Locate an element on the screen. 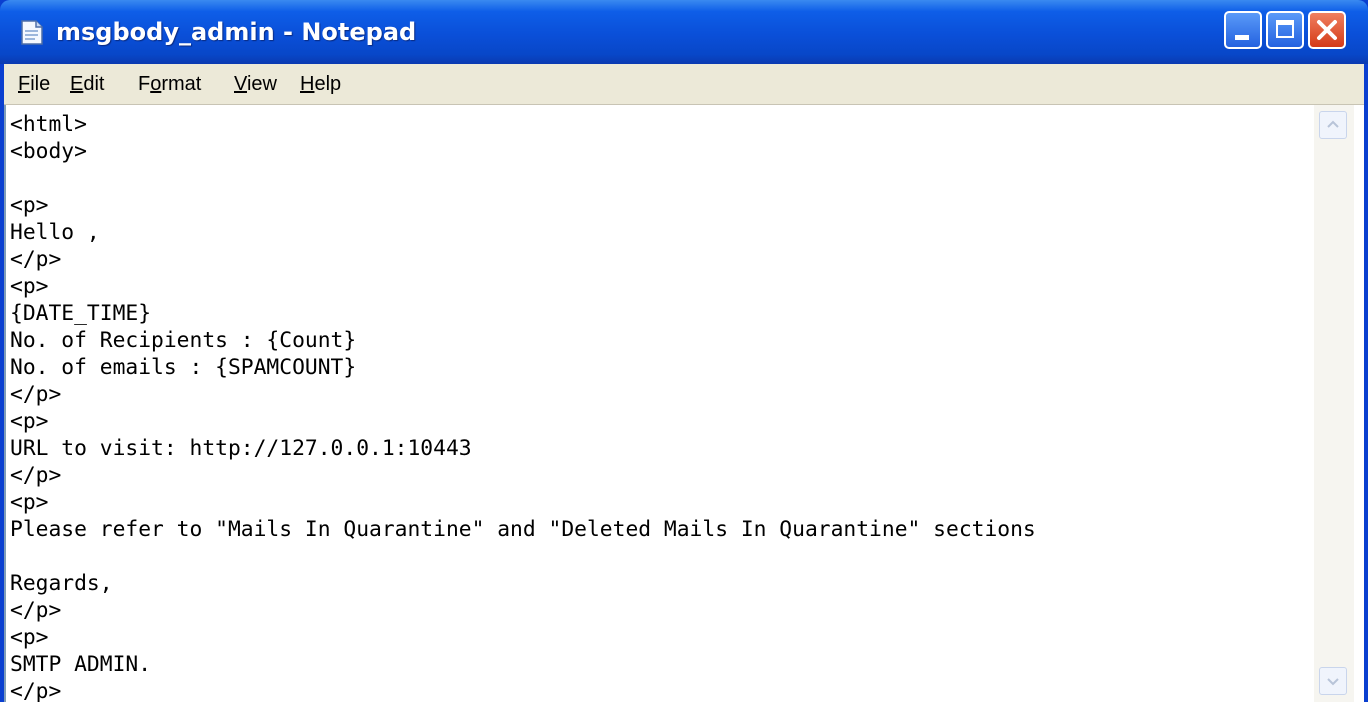 Image resolution: width=1368 pixels, height=702 pixels. menu-edit: Edit is located at coordinates (87, 84).